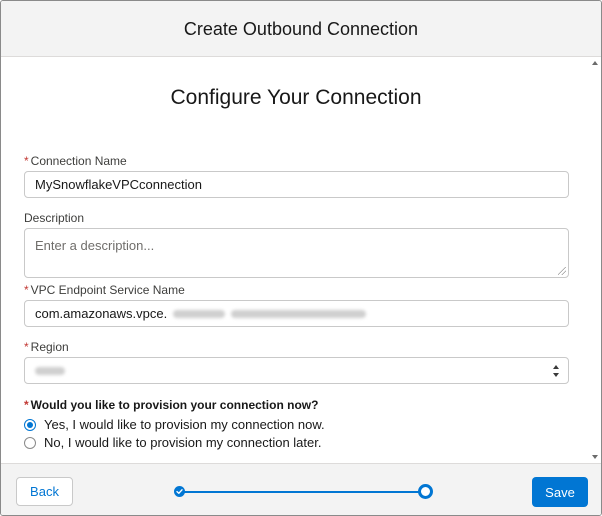 The width and height of the screenshot is (602, 516). Describe the element at coordinates (30, 424) in the screenshot. I see `radio-button-checked` at that location.